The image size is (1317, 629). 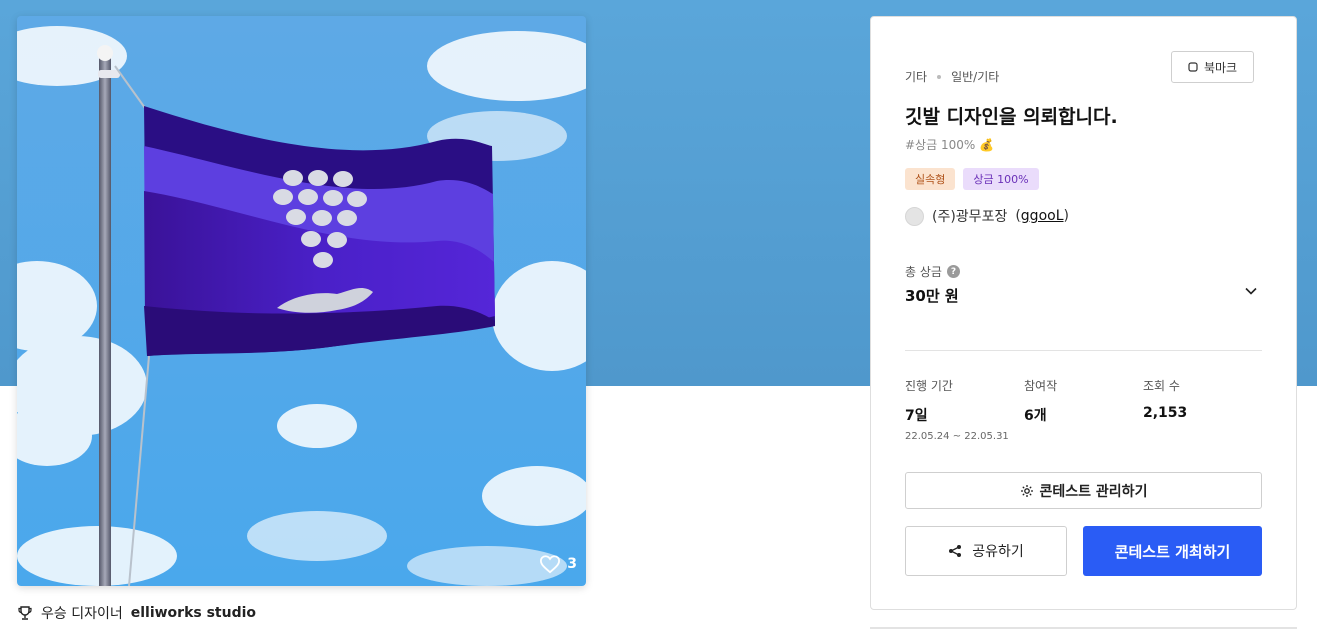 I want to click on breadcrumb: 기타 일반/기타, so click(x=952, y=76).